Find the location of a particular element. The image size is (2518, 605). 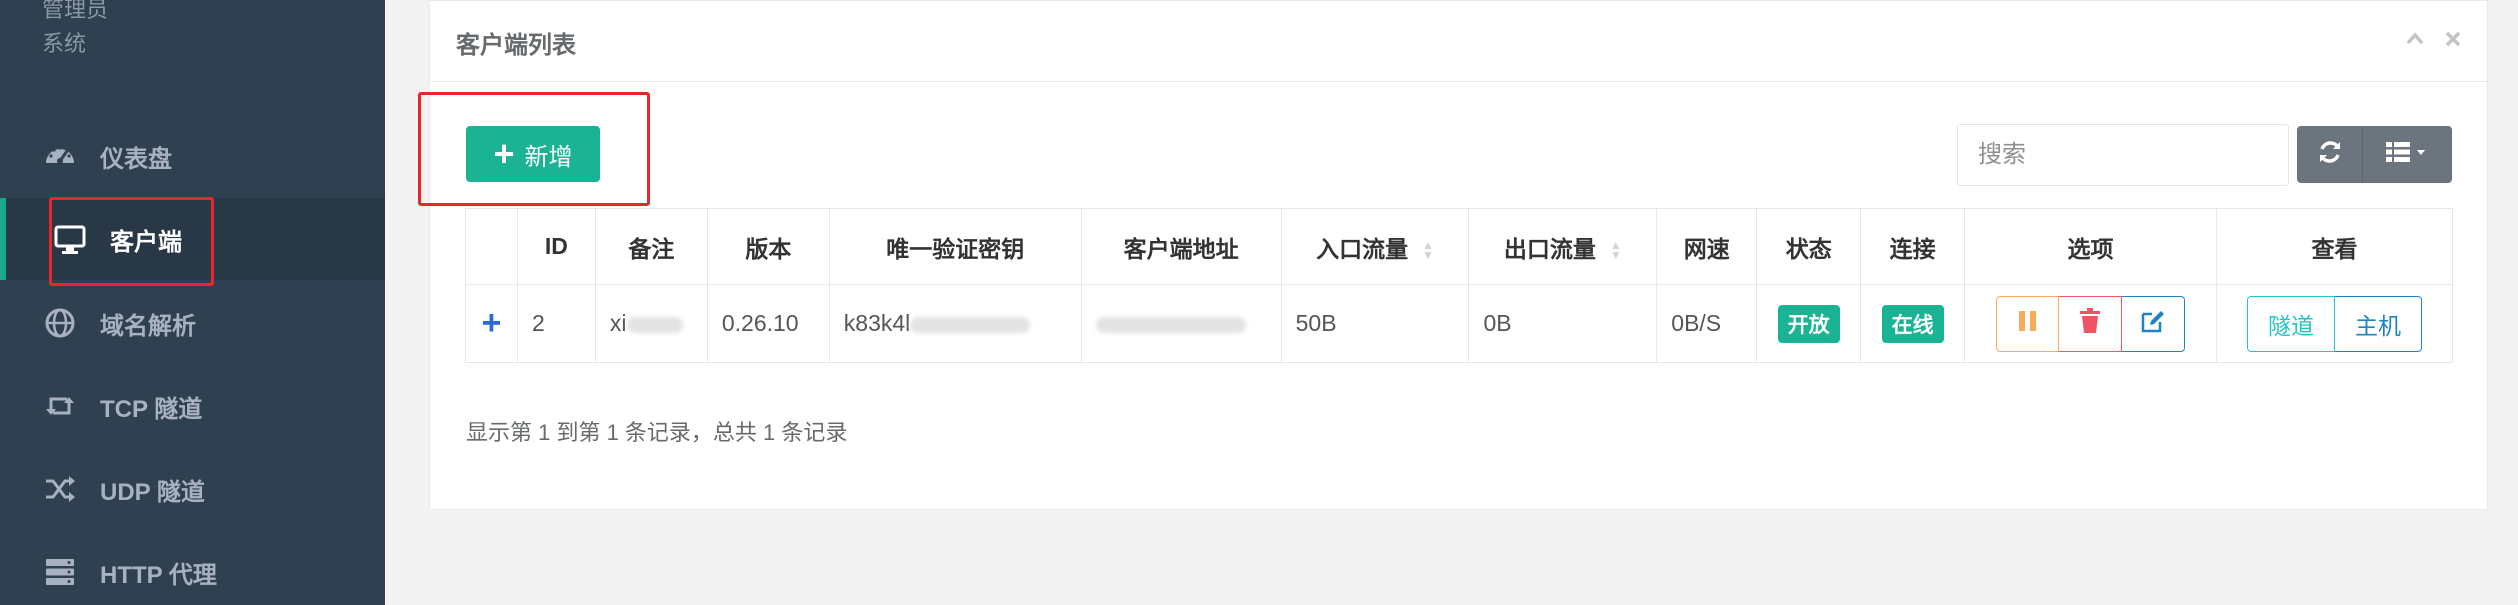

server-icon is located at coordinates (60, 572).